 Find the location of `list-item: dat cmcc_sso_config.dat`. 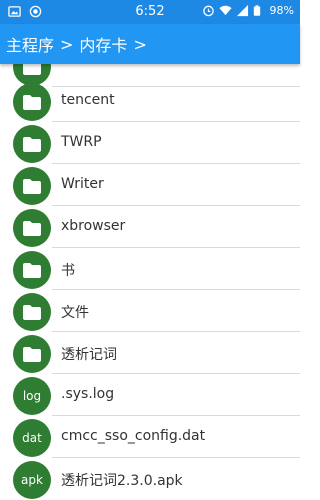

list-item: dat cmcc_sso_config.dat is located at coordinates (150, 436).